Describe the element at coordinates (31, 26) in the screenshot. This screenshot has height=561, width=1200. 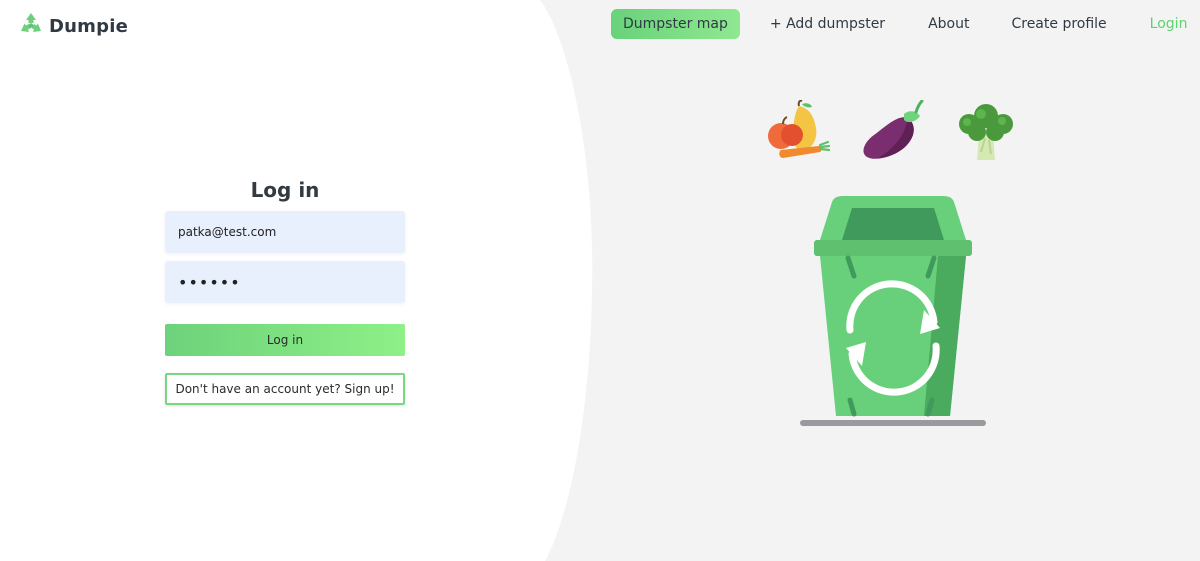
I see `recycle-icon` at that location.